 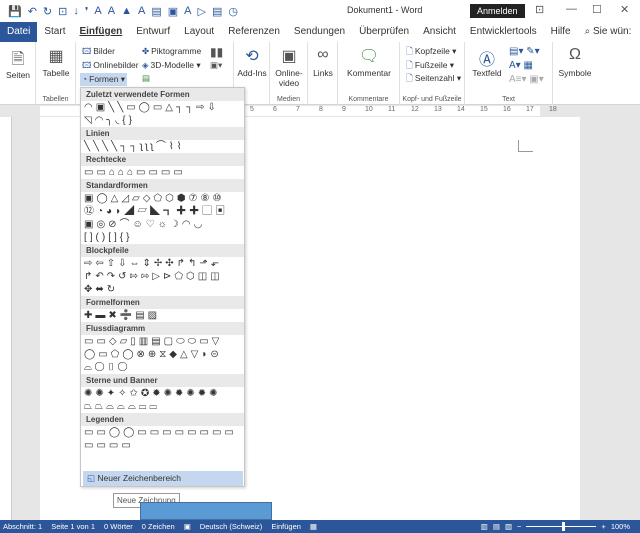 I want to click on textbox-button: Ⓐ Textfeld, so click(x=487, y=62).